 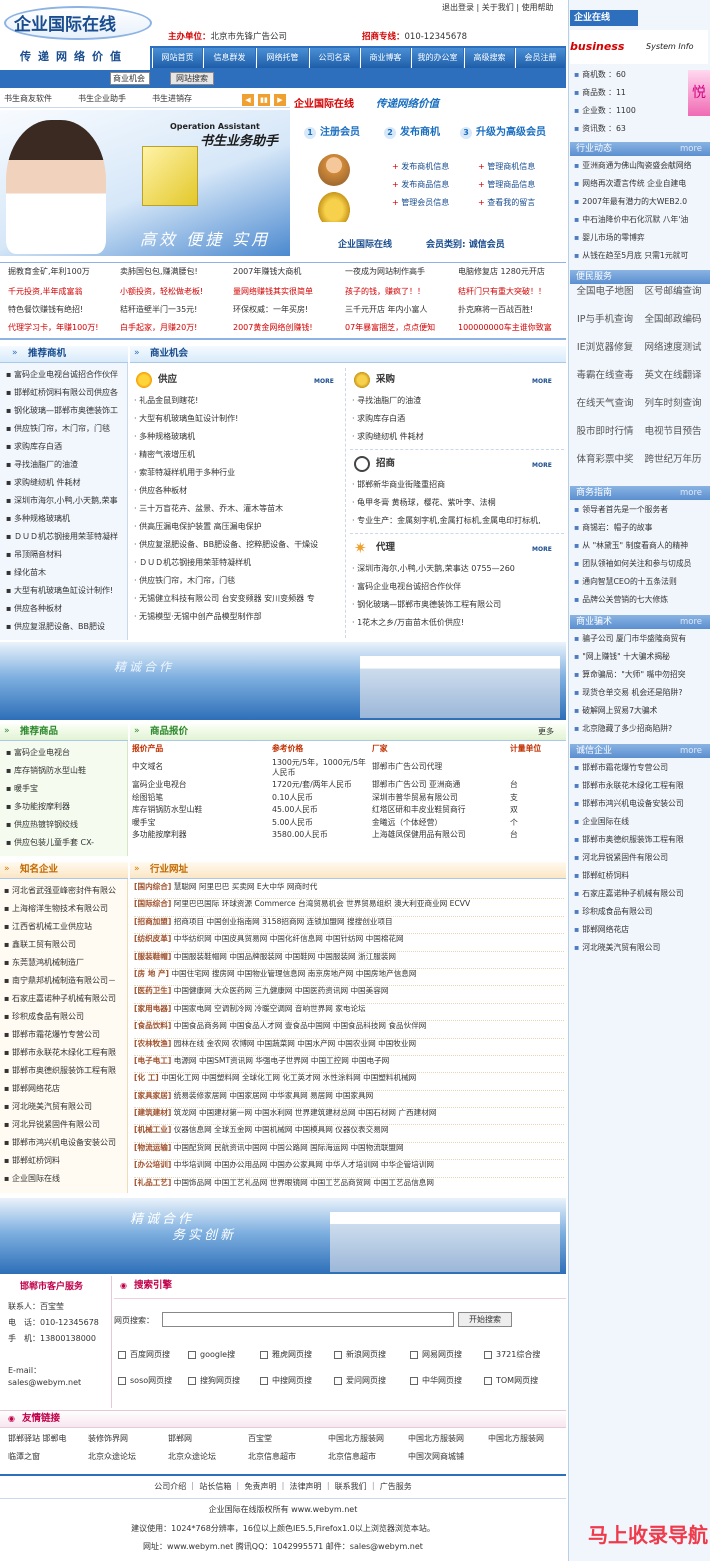 I want to click on step-upgrade: 3 升级为高级会员, so click(x=503, y=132).